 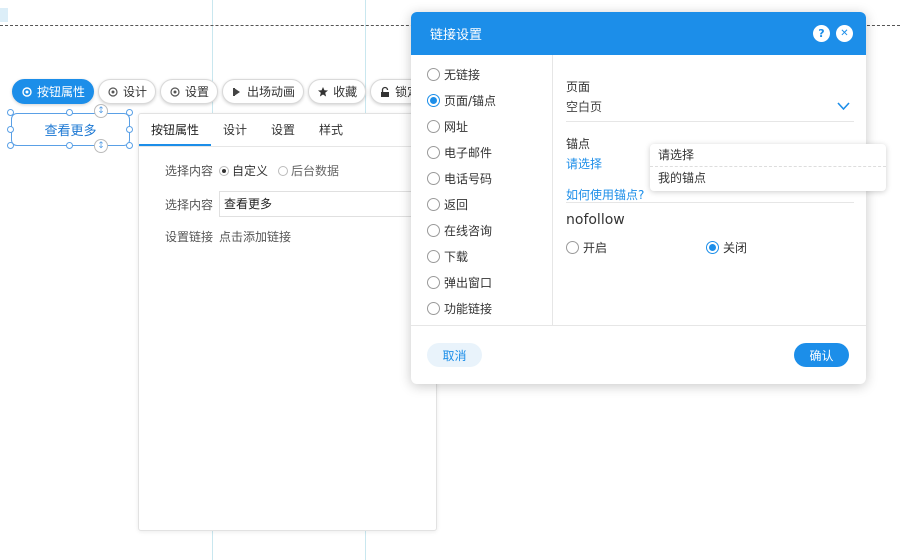 I want to click on link-option: 返回, so click(x=447, y=204).